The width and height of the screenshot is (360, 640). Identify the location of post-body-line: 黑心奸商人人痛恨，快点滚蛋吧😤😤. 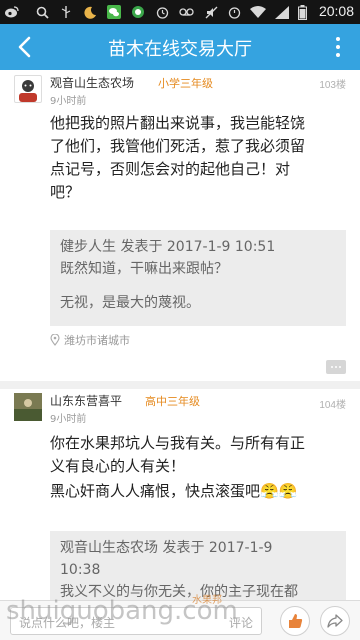
(174, 491).